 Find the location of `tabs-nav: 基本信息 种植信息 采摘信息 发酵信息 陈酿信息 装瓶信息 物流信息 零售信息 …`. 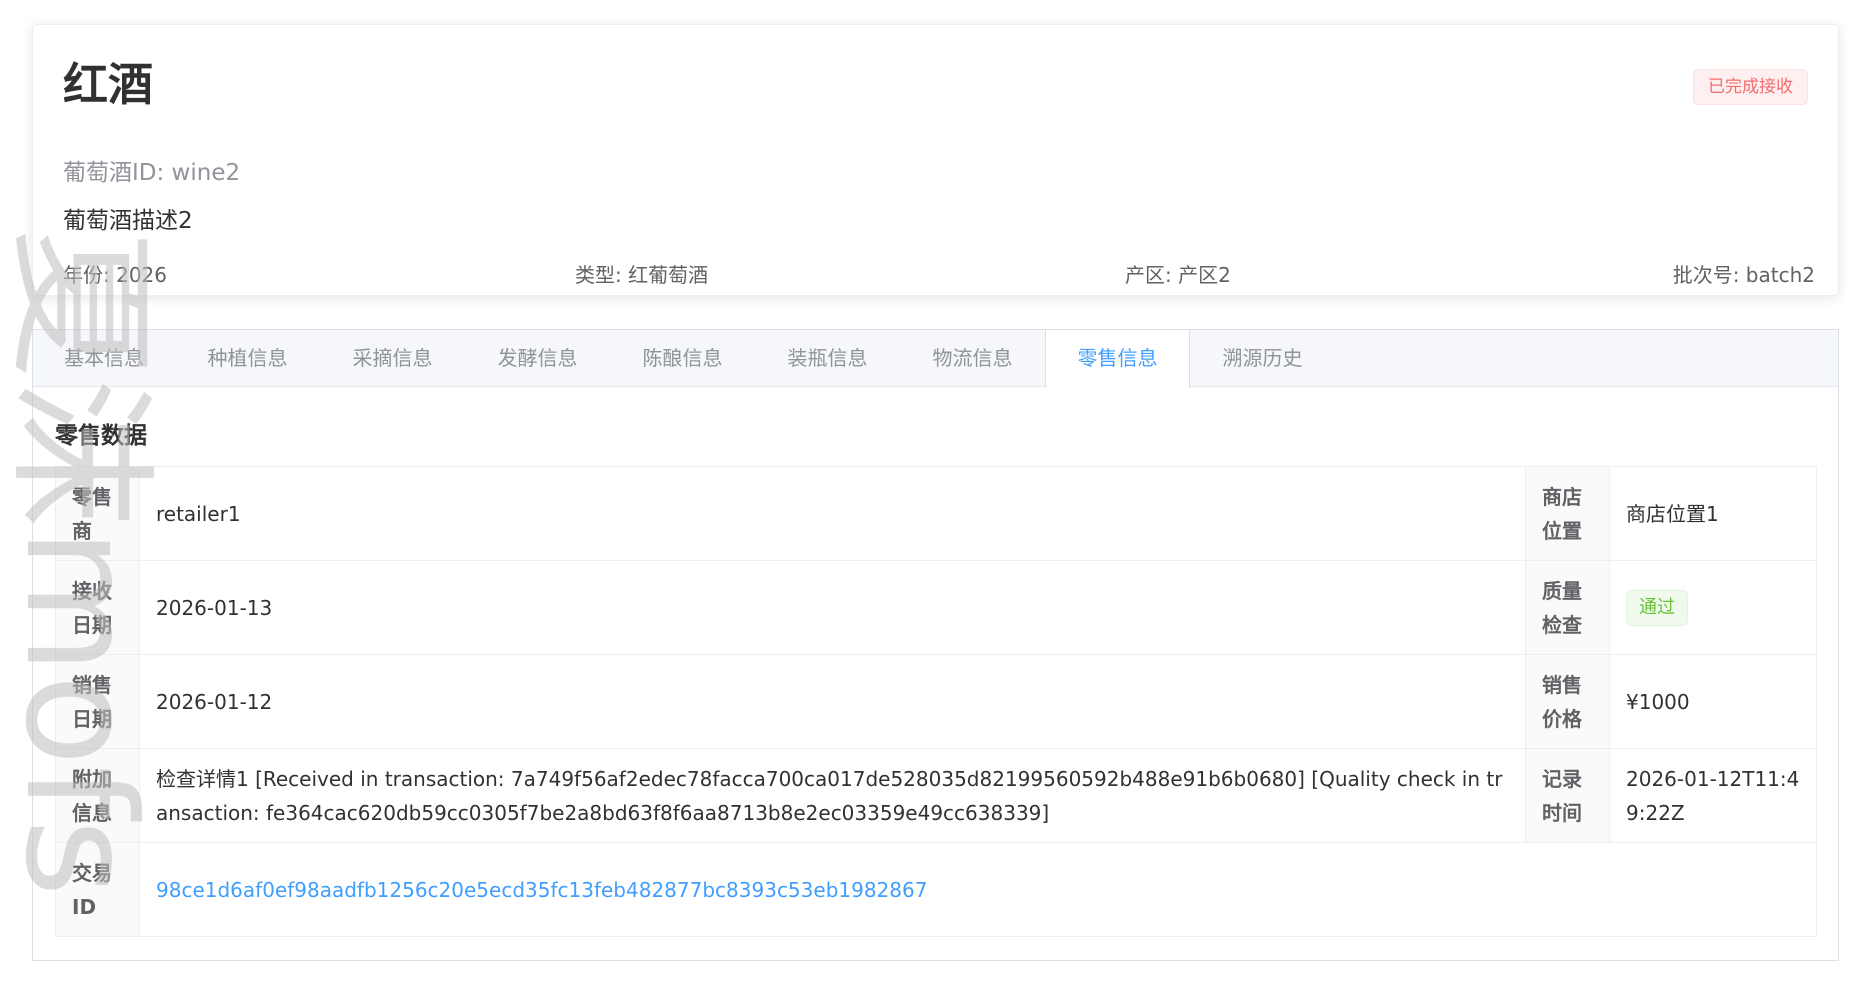

tabs-nav: 基本信息 种植信息 采摘信息 发酵信息 陈酿信息 装瓶信息 物流信息 零售信息 … is located at coordinates (935, 359).